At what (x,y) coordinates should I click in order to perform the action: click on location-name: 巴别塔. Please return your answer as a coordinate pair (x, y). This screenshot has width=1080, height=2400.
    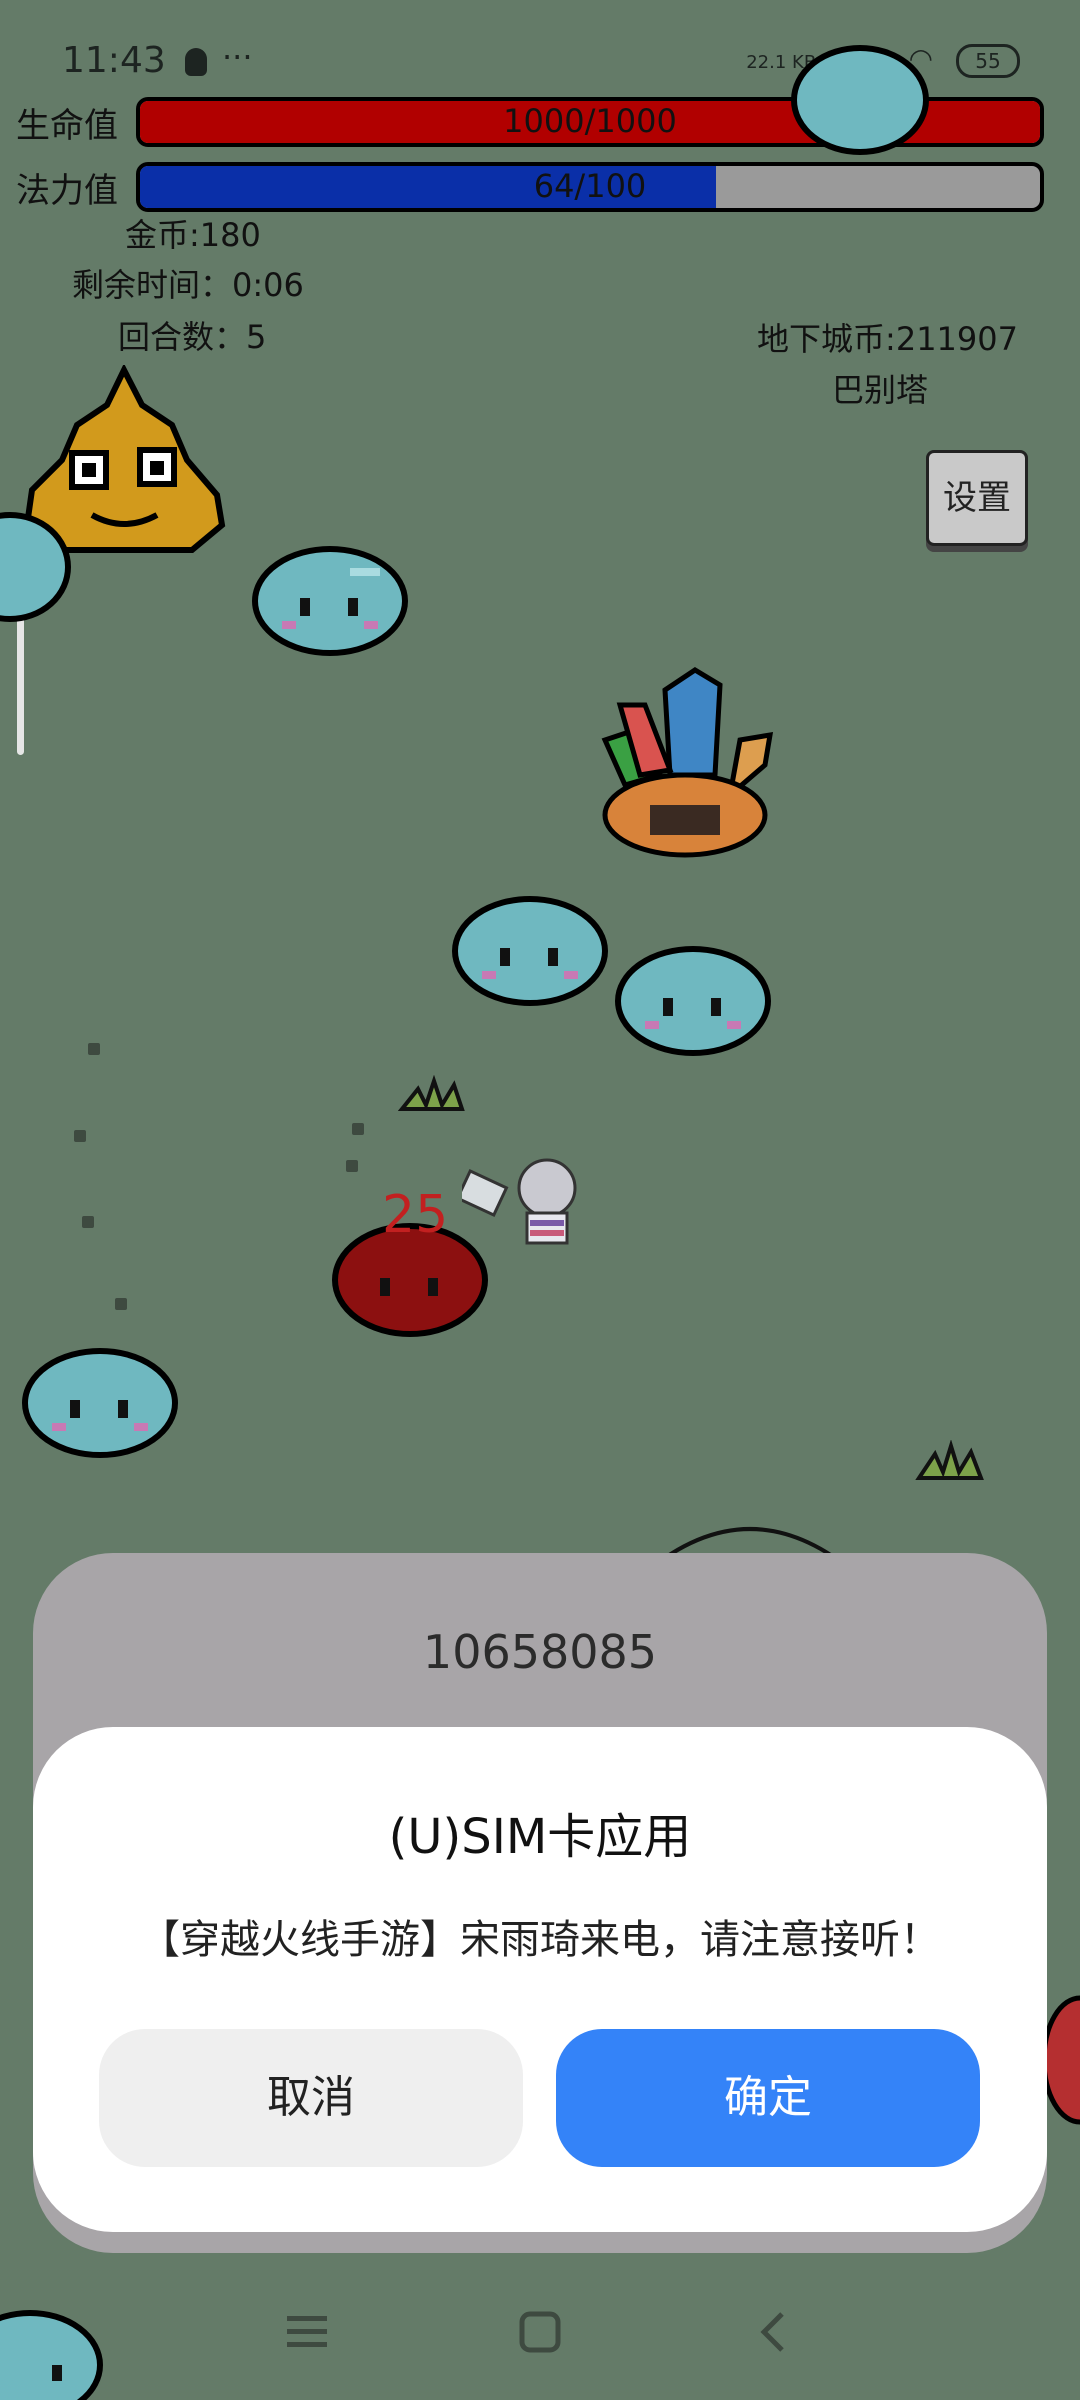
    Looking at the image, I should click on (880, 390).